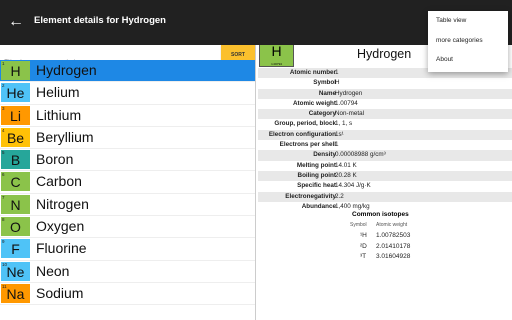 The image size is (512, 320). I want to click on menu-item-about: About, so click(444, 59).